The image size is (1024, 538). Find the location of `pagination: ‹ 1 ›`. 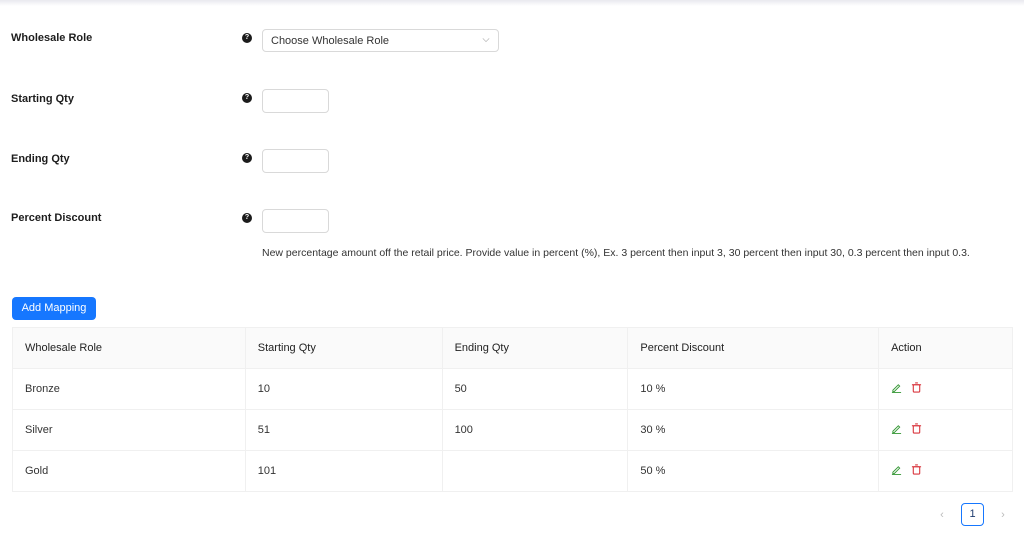

pagination: ‹ 1 › is located at coordinates (972, 514).